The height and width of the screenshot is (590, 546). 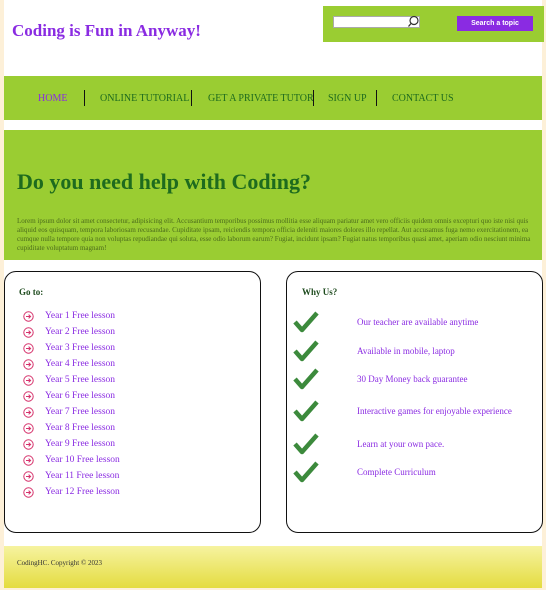 I want to click on why-us-item: Complete Curriculum, so click(x=413, y=472).